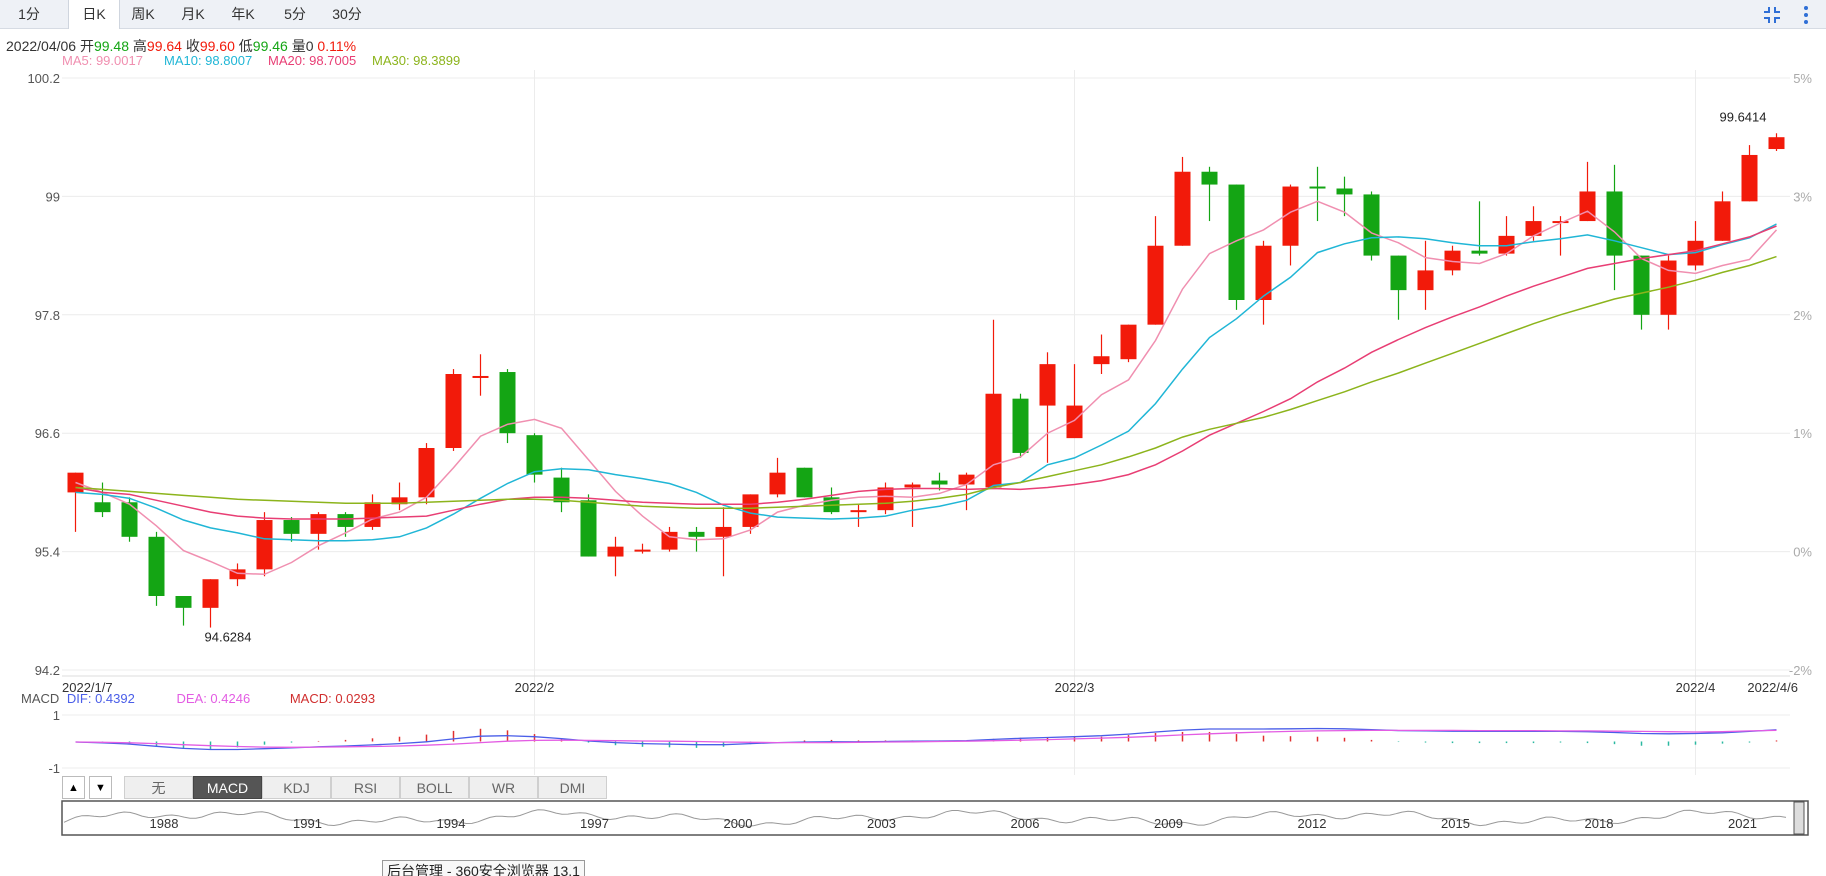 The height and width of the screenshot is (876, 1826). I want to click on browser-tooltip: 后台管理 - 360安全浏览器 13.1, so click(483, 868).